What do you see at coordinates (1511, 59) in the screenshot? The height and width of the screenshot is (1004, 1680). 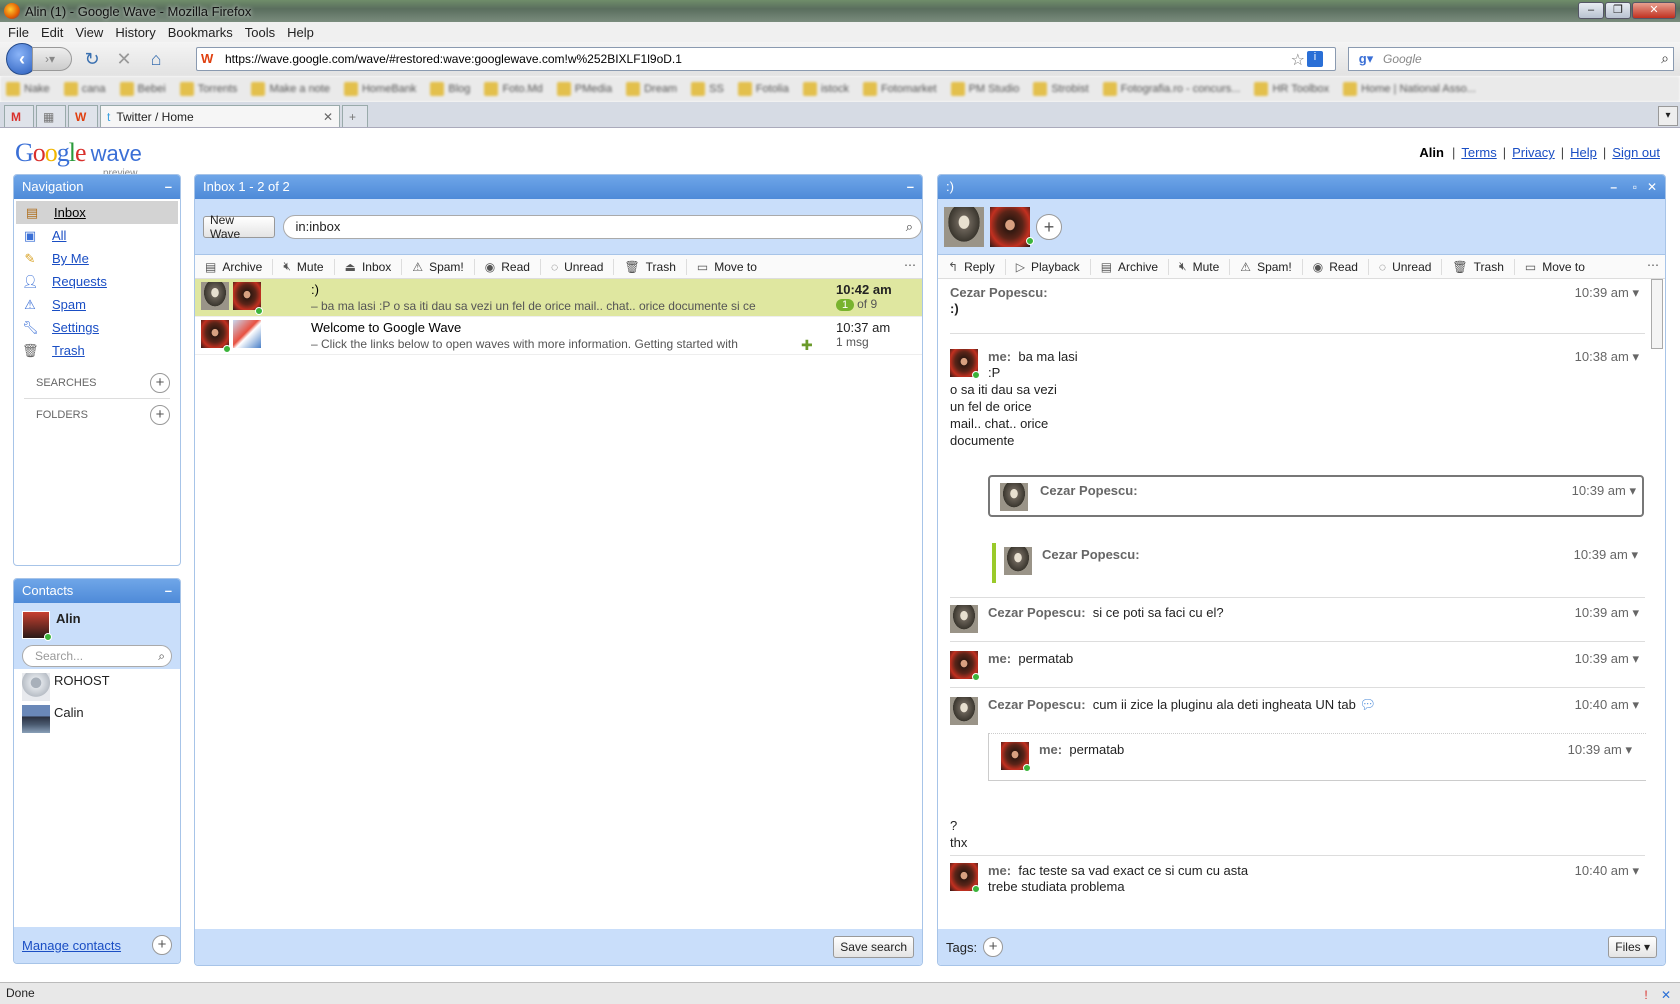 I see `browser-search-box: g▾ Google ⌕` at bounding box center [1511, 59].